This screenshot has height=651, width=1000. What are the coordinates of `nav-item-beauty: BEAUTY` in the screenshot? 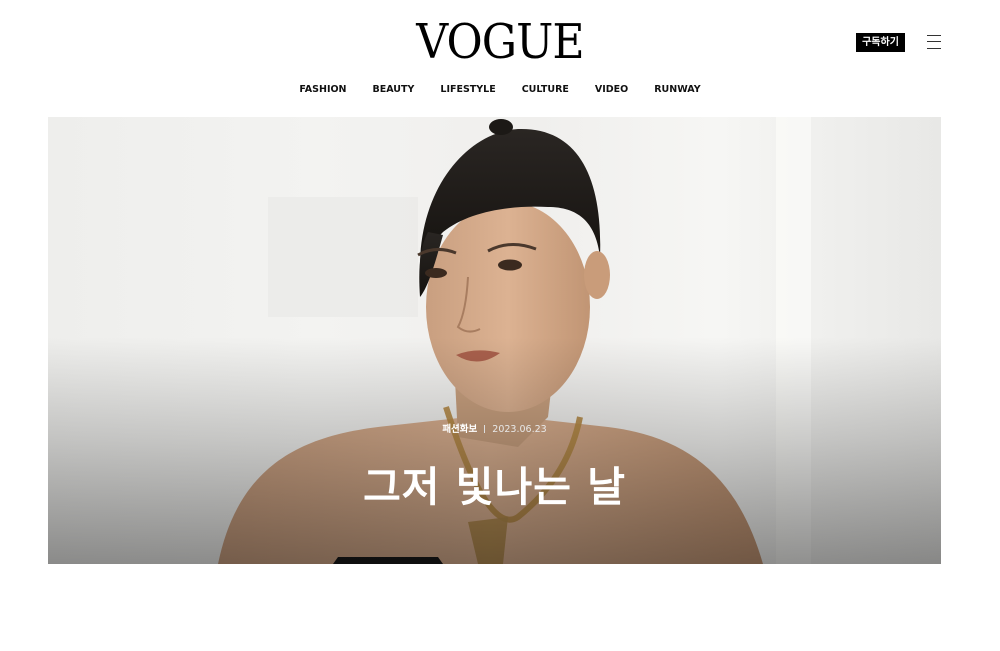 It's located at (394, 90).